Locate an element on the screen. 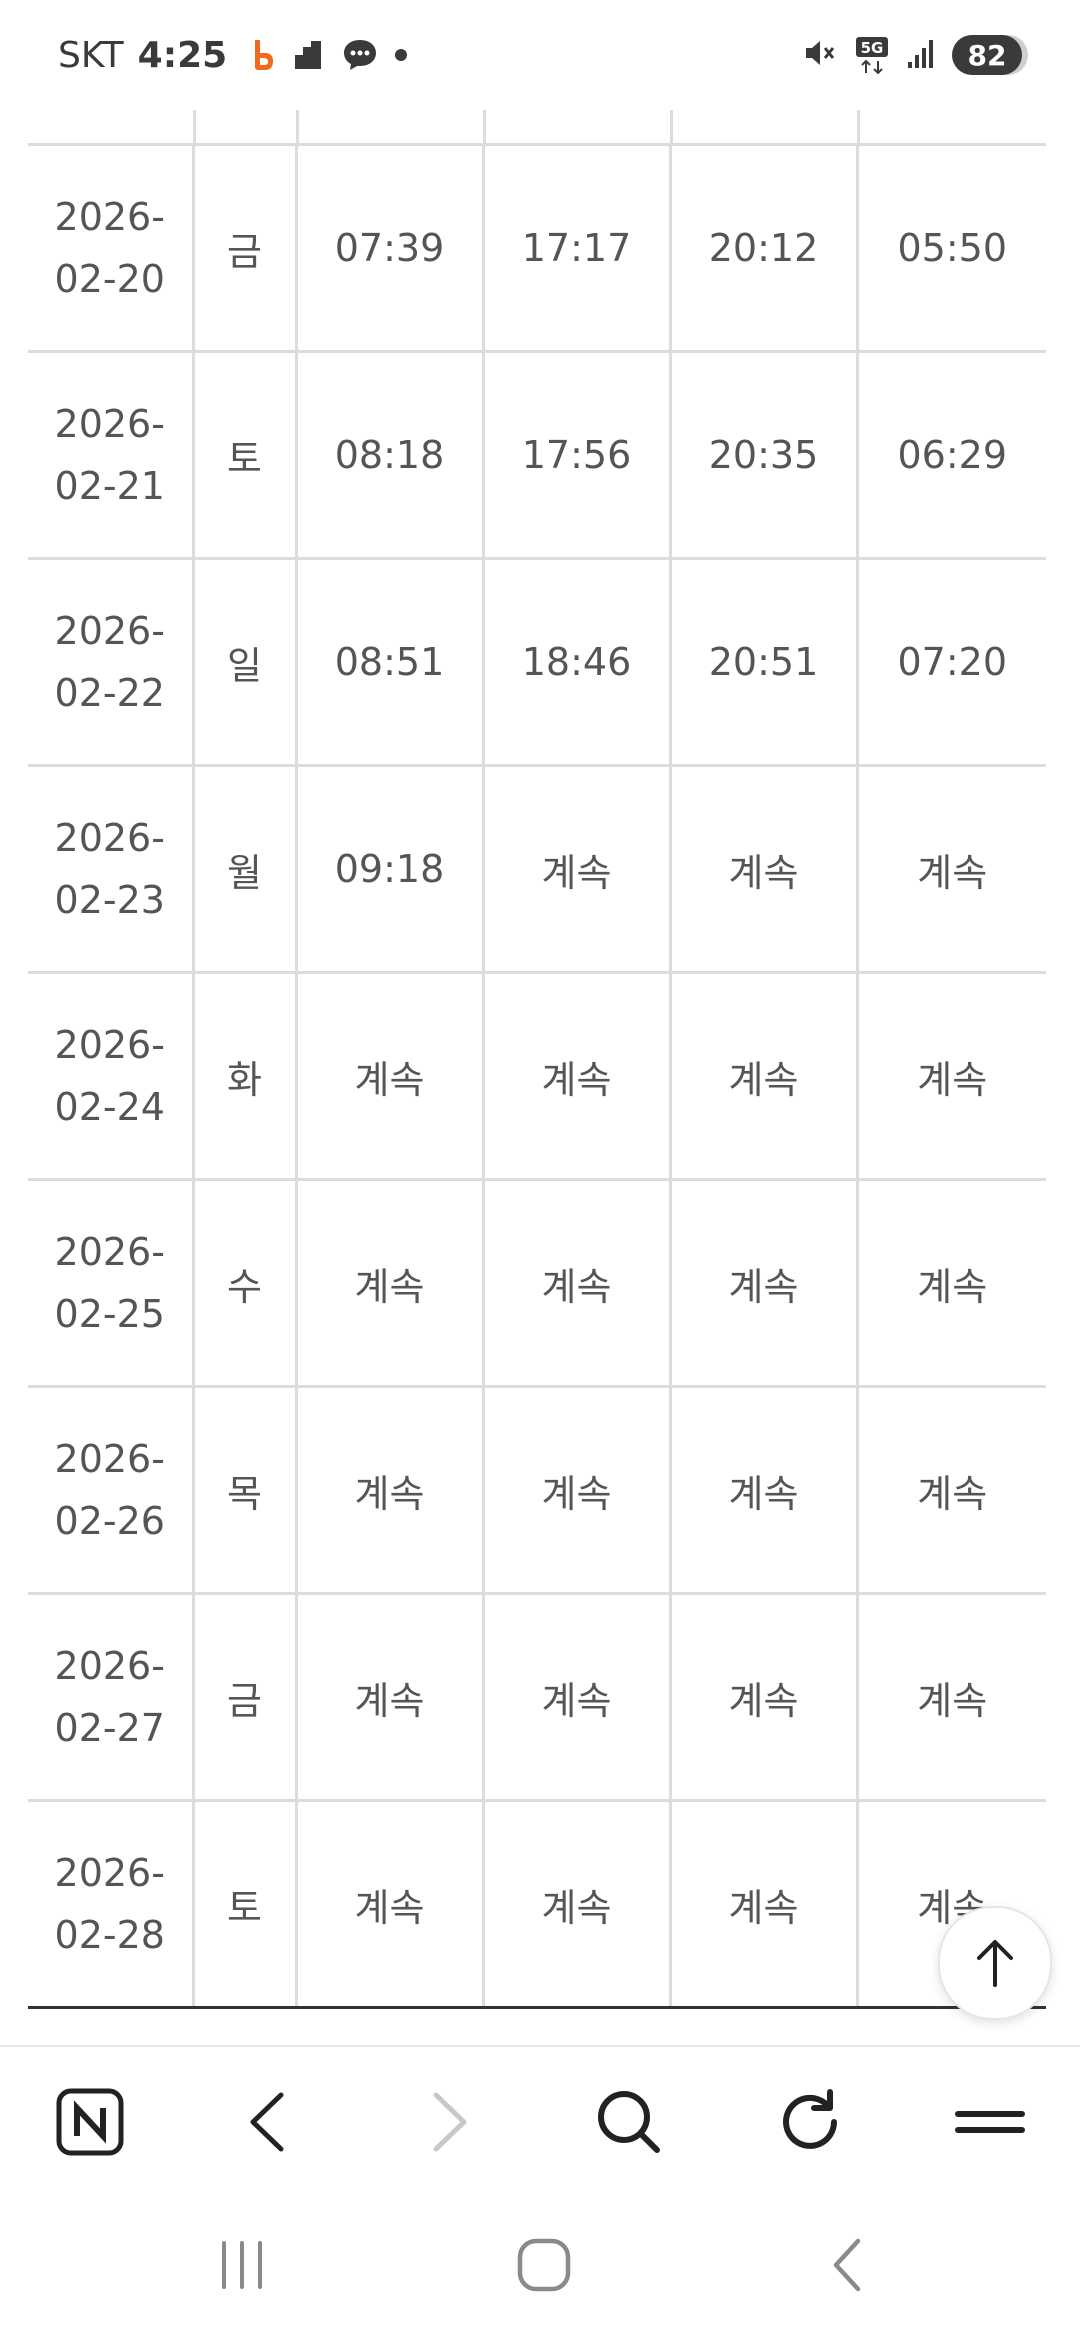 This screenshot has height=2340, width=1080. recent-apps-button is located at coordinates (242, 2265).